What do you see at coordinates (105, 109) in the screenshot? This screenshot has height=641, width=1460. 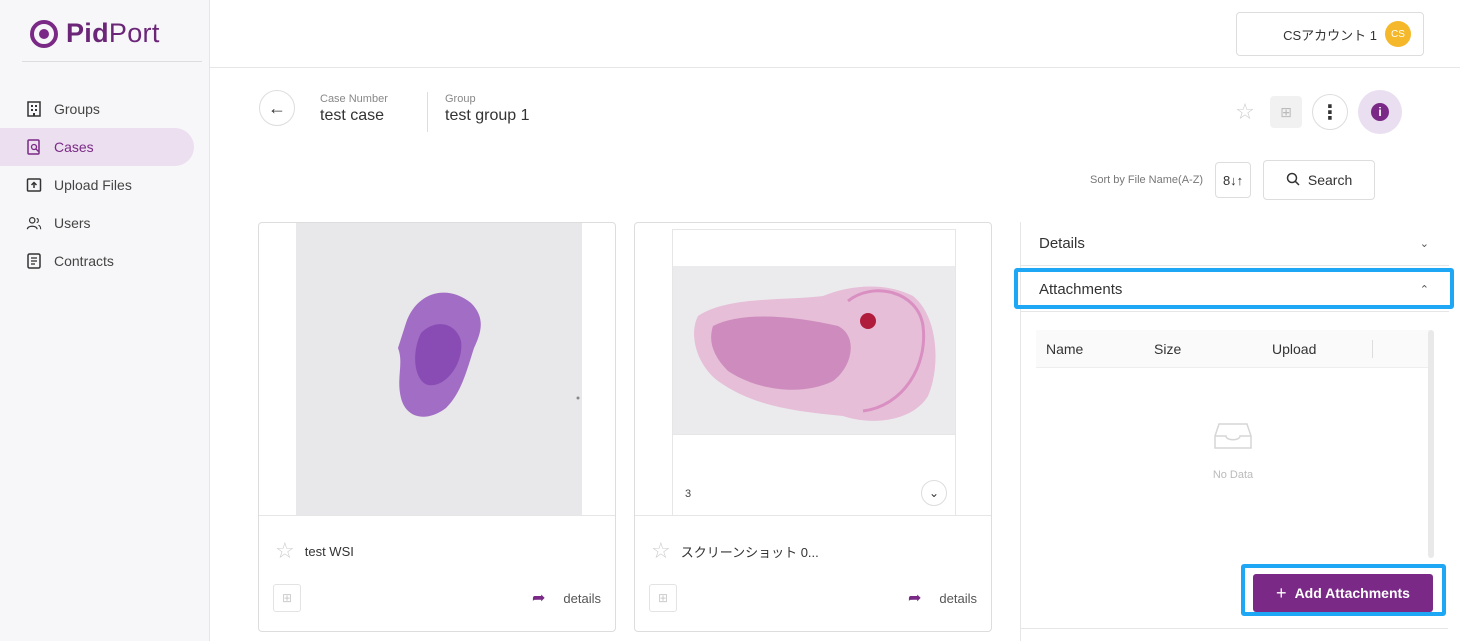 I see `sidebar-item-groups: Groups` at bounding box center [105, 109].